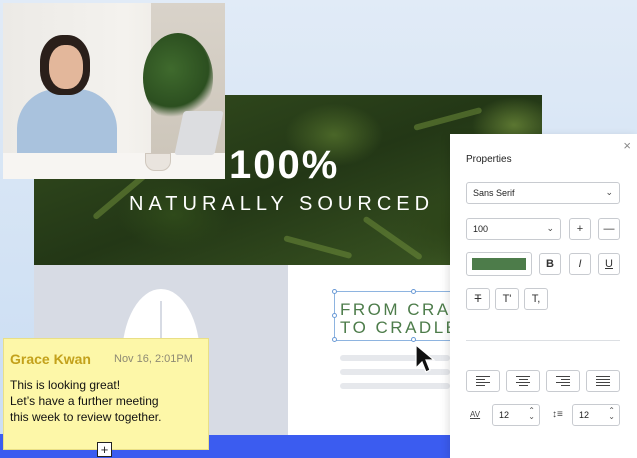  I want to click on background-plant, so click(178, 78).